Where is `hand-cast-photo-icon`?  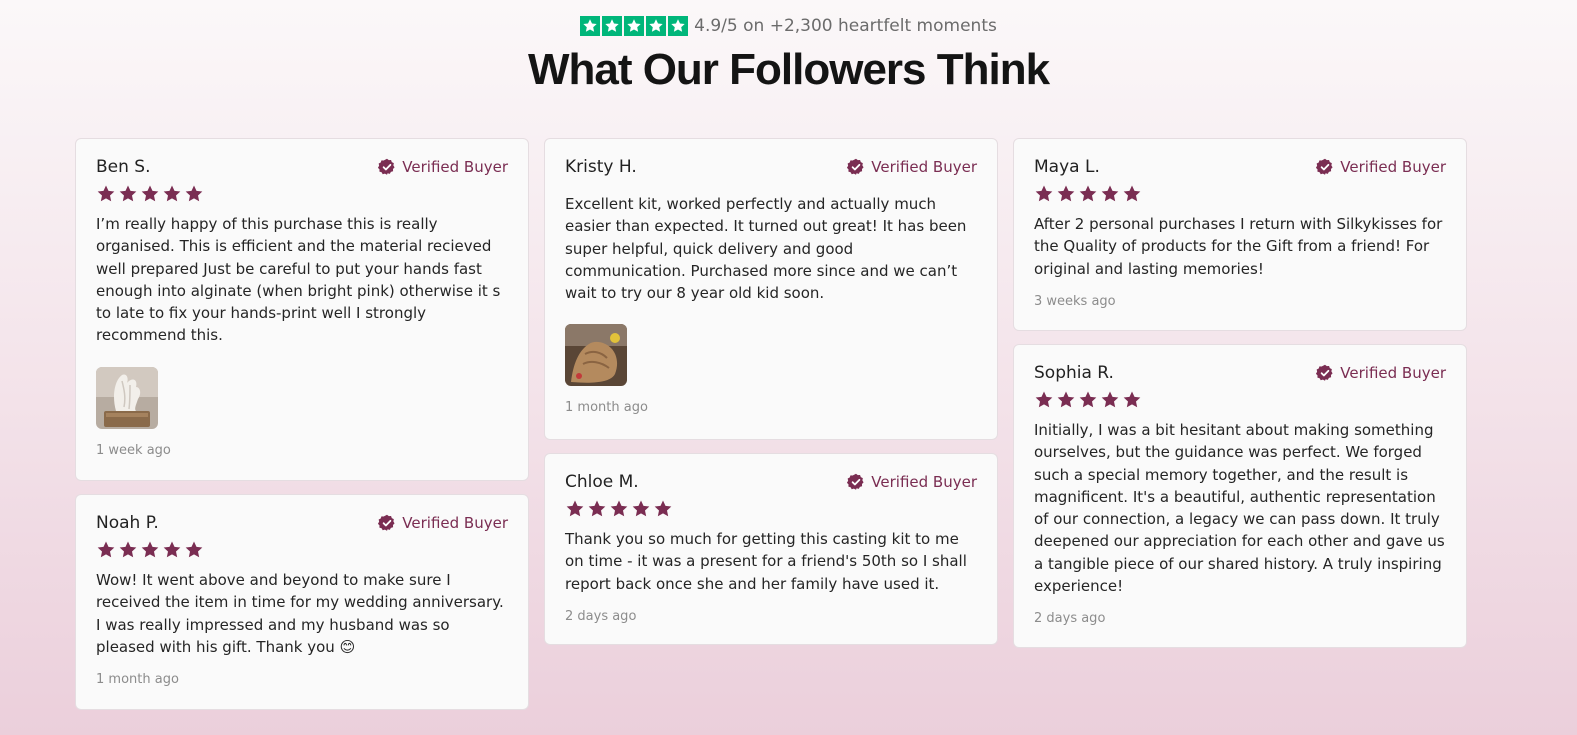 hand-cast-photo-icon is located at coordinates (596, 355).